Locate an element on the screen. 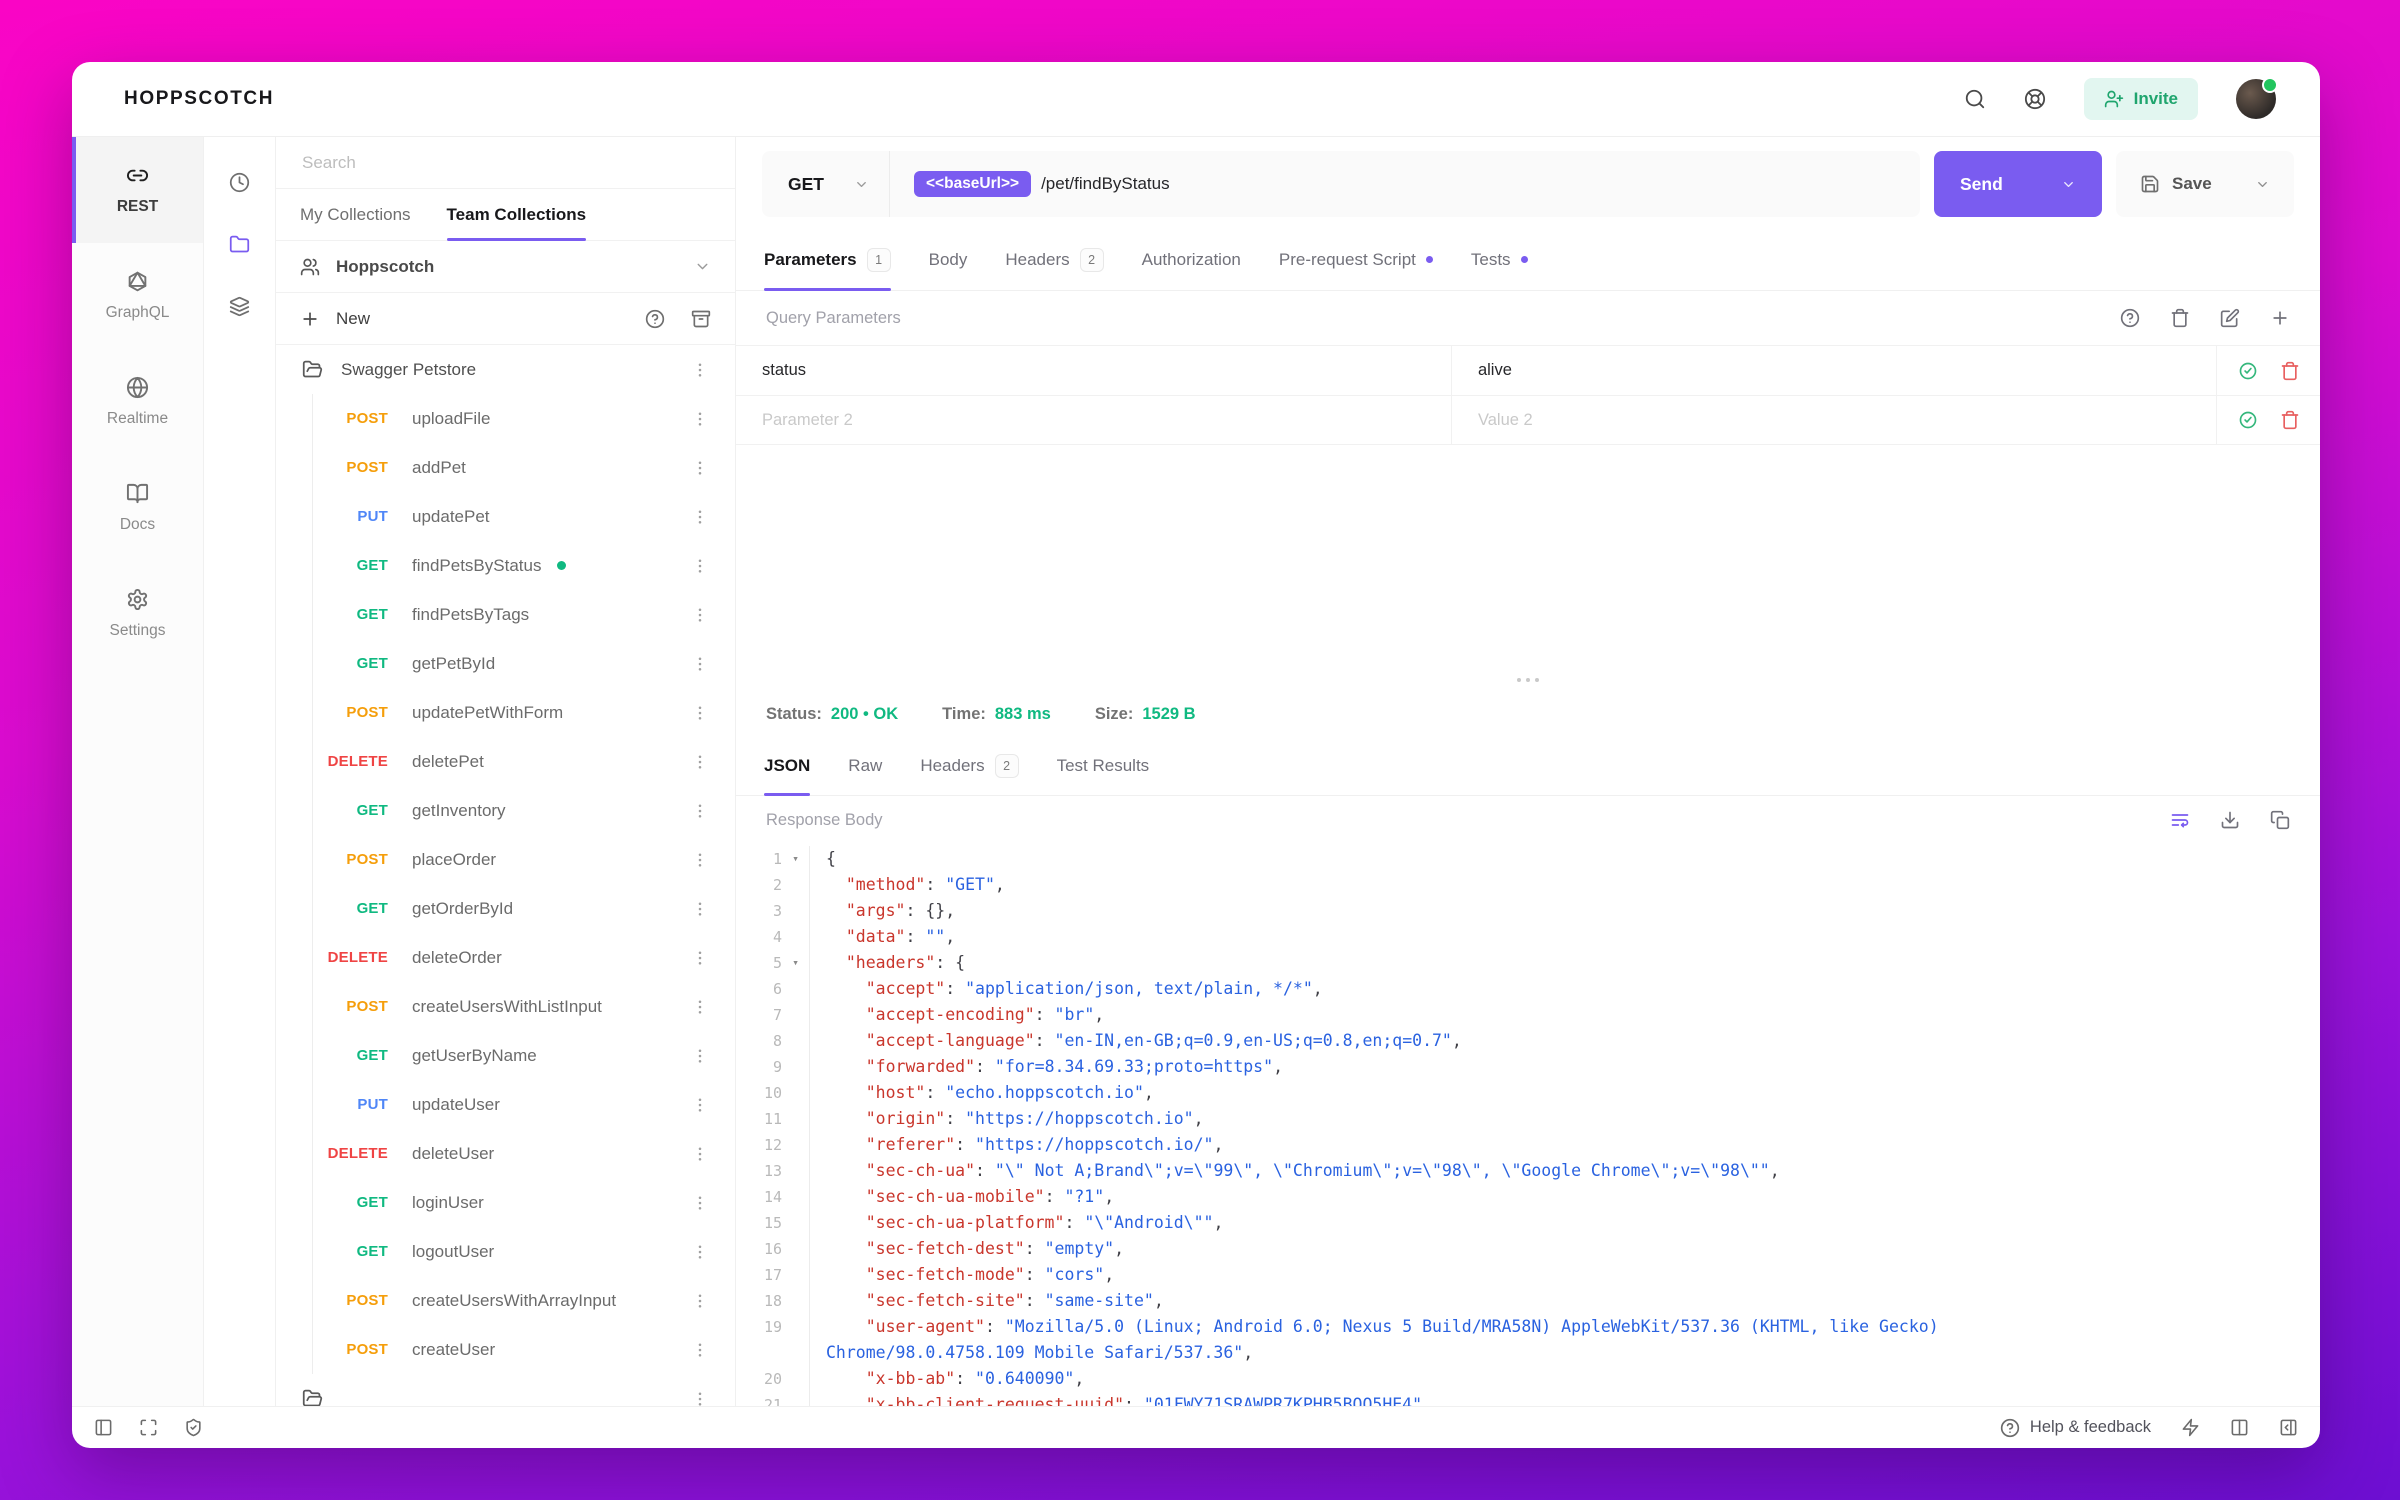  tab-json: JSON is located at coordinates (787, 766).